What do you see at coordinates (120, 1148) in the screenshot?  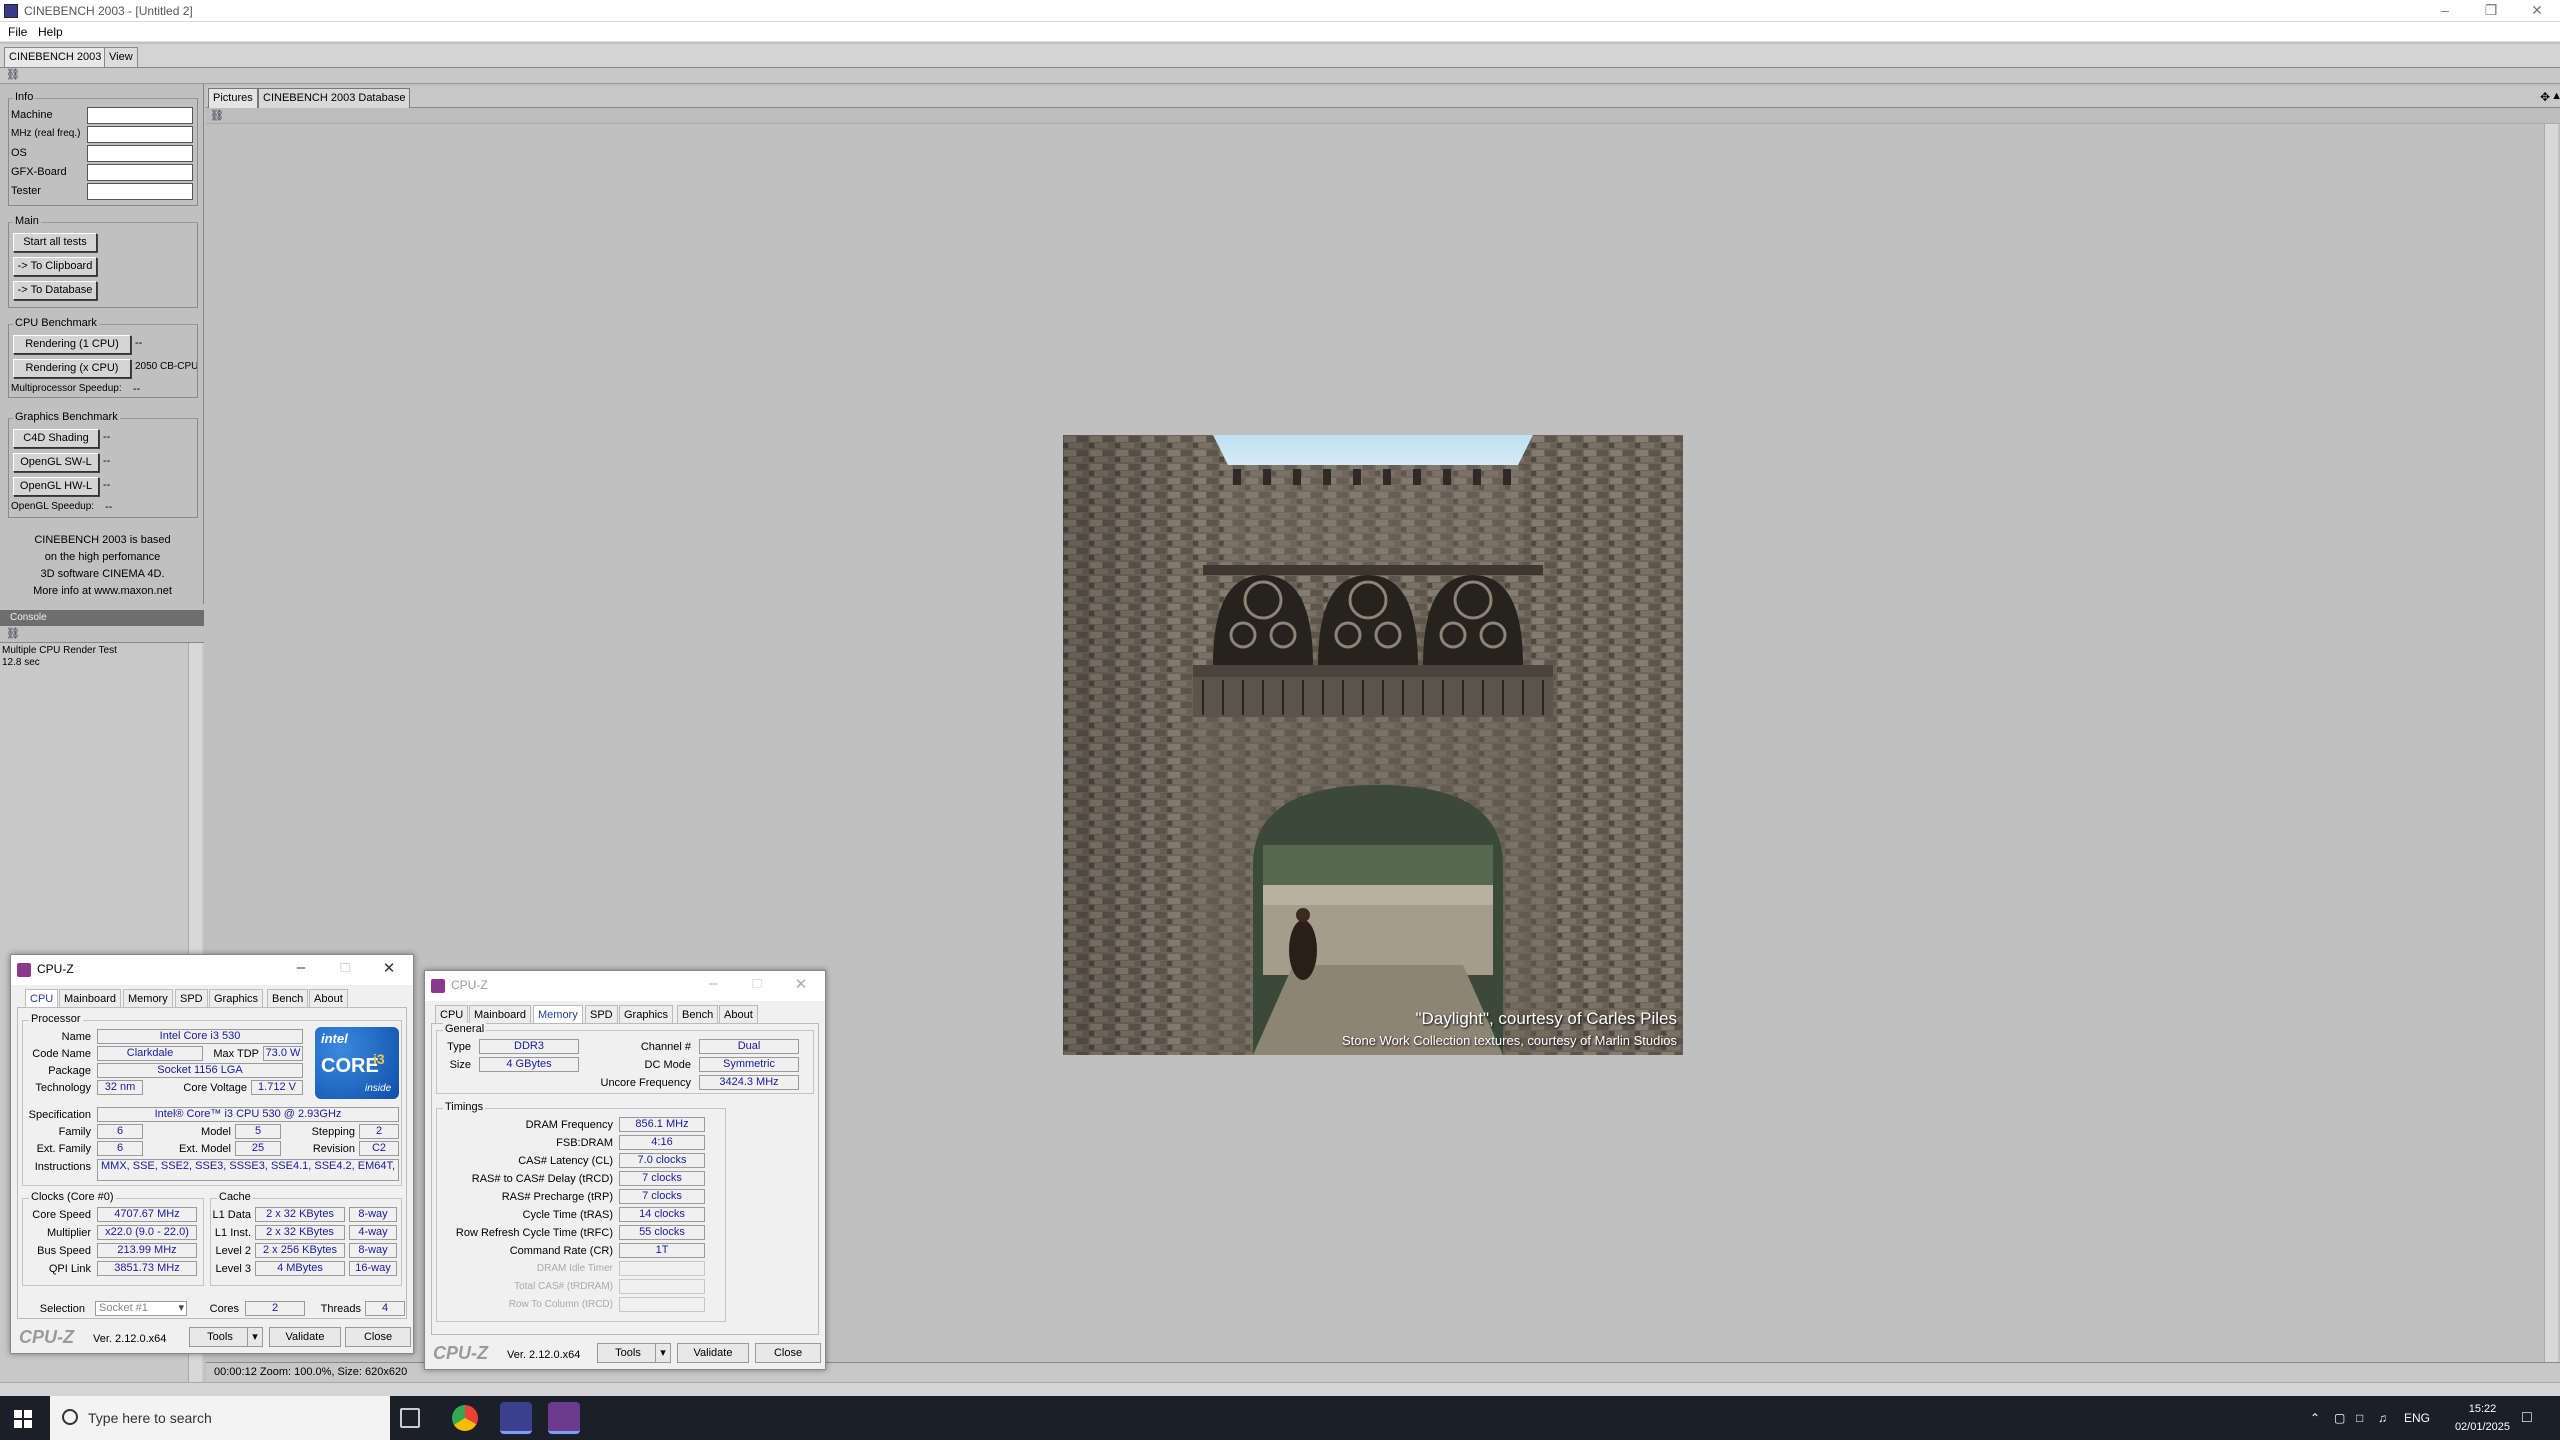 I see `ext-family-value: 6` at bounding box center [120, 1148].